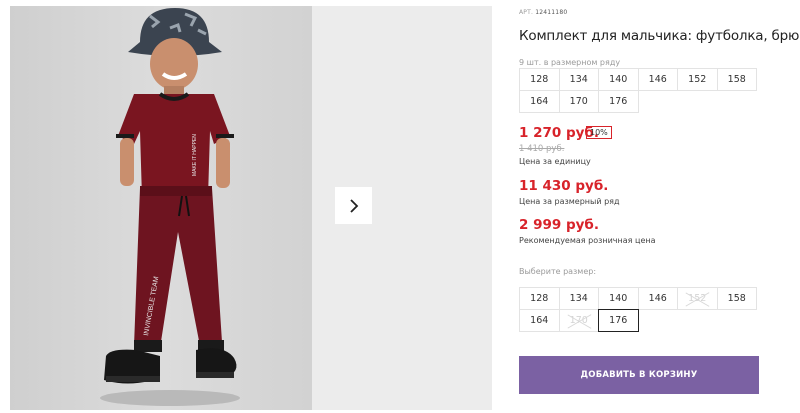 This screenshot has width=800, height=413. Describe the element at coordinates (564, 186) in the screenshot. I see `range-price: 11 430 руб.` at that location.